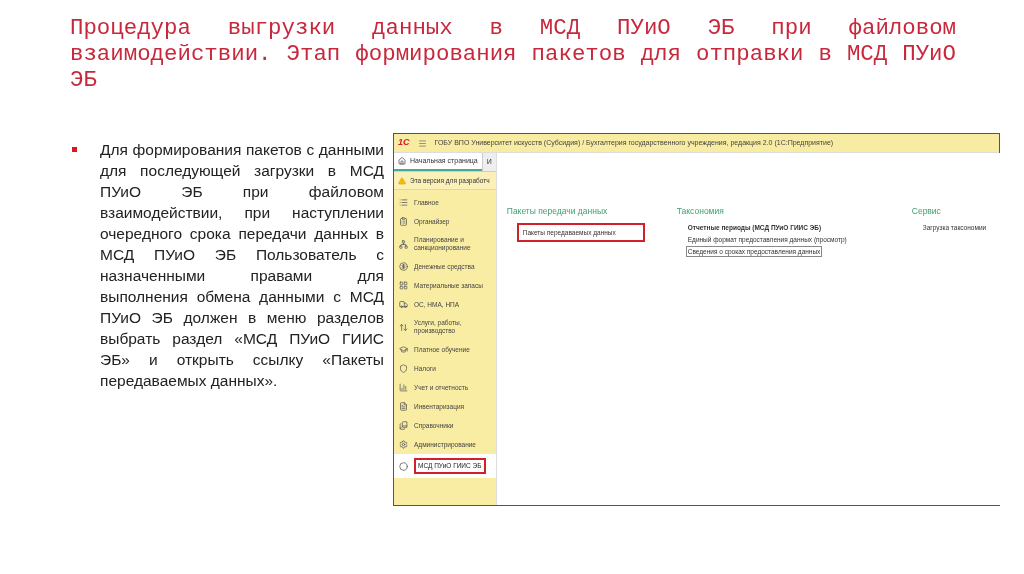 This screenshot has height=574, width=1024. I want to click on section-title: Пакеты передачи данных, so click(557, 211).